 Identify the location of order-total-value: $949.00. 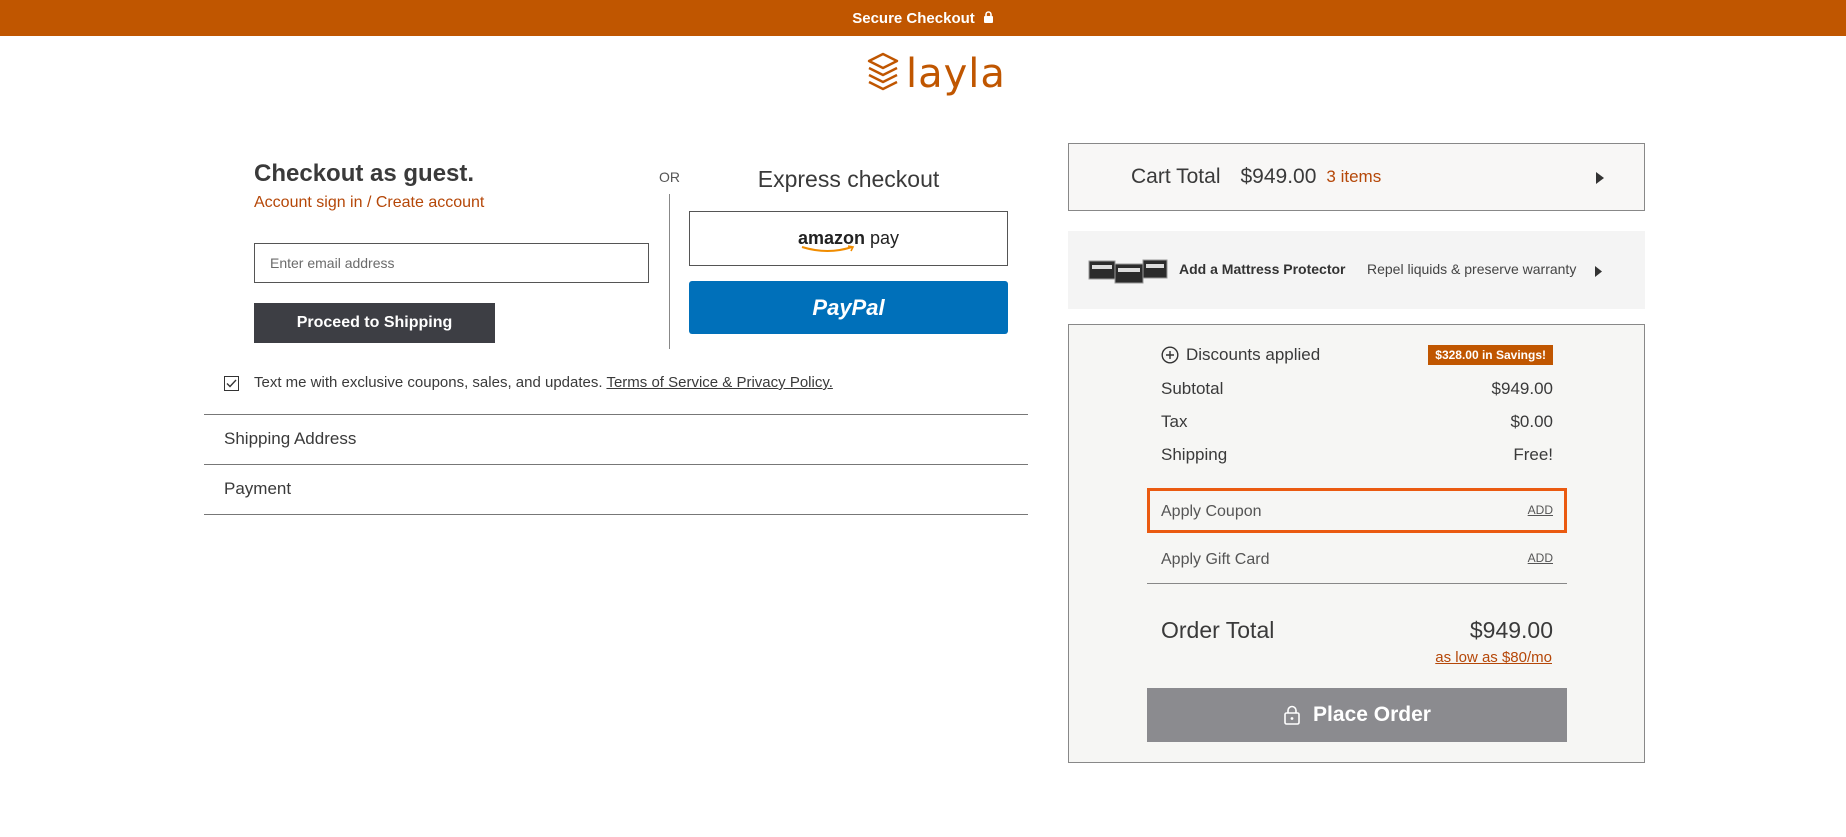
(1511, 630).